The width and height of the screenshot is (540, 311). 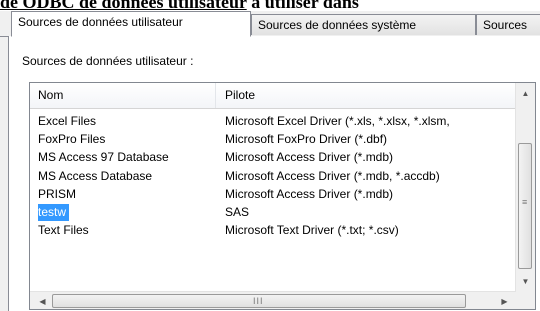 What do you see at coordinates (332, 175) in the screenshot?
I see `row-driver: Microsoft Access Driver (*.mdb, *.accdb)` at bounding box center [332, 175].